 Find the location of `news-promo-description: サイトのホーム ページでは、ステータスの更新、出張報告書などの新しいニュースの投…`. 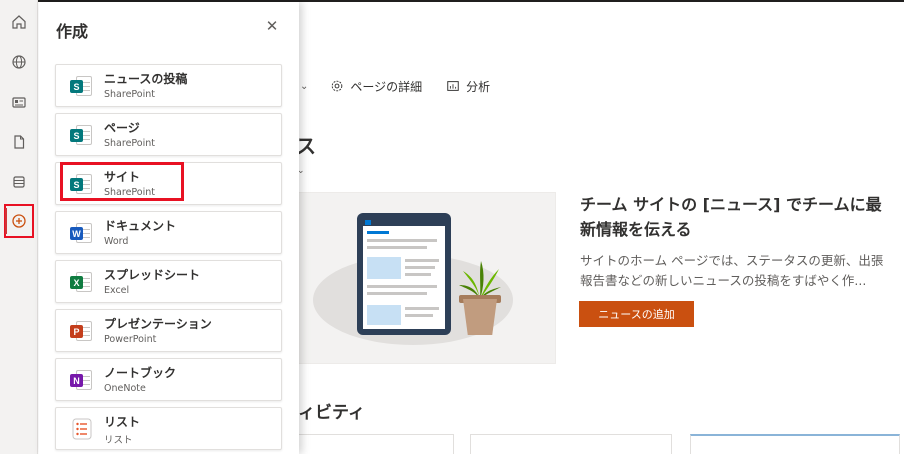

news-promo-description: サイトのホーム ページでは、ステータスの更新、出張報告書などの新しいニュースの投… is located at coordinates (732, 270).